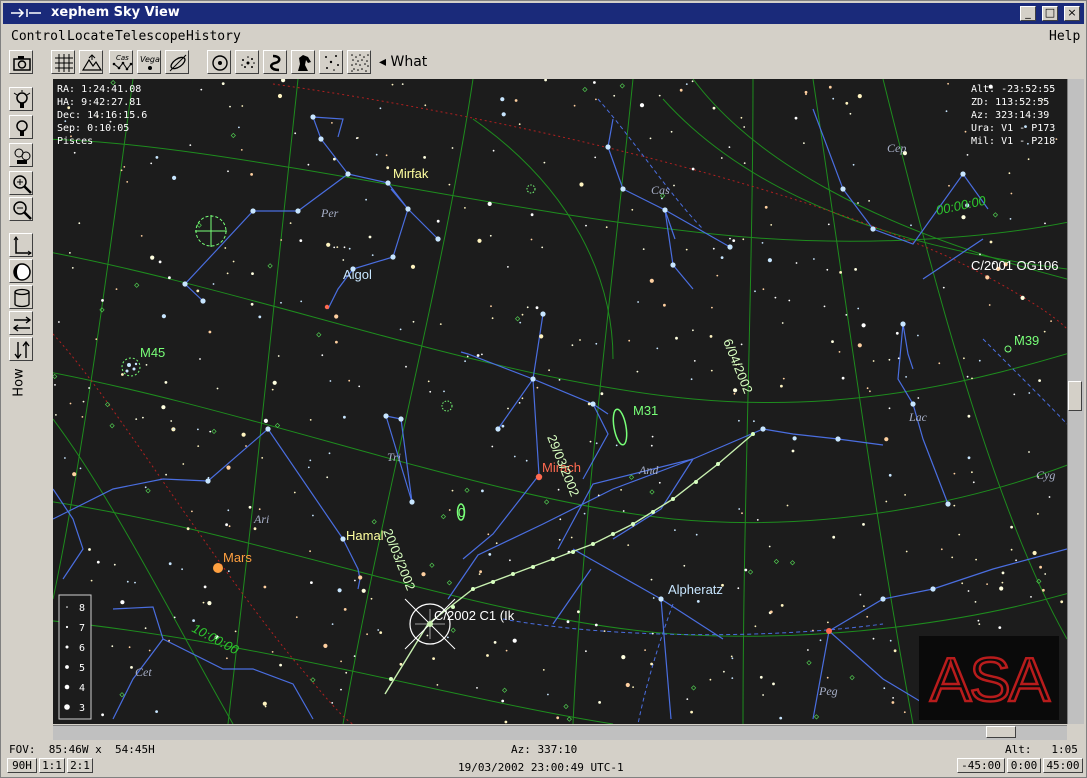 The width and height of the screenshot is (1087, 778). What do you see at coordinates (219, 62) in the screenshot?
I see `target-icon` at bounding box center [219, 62].